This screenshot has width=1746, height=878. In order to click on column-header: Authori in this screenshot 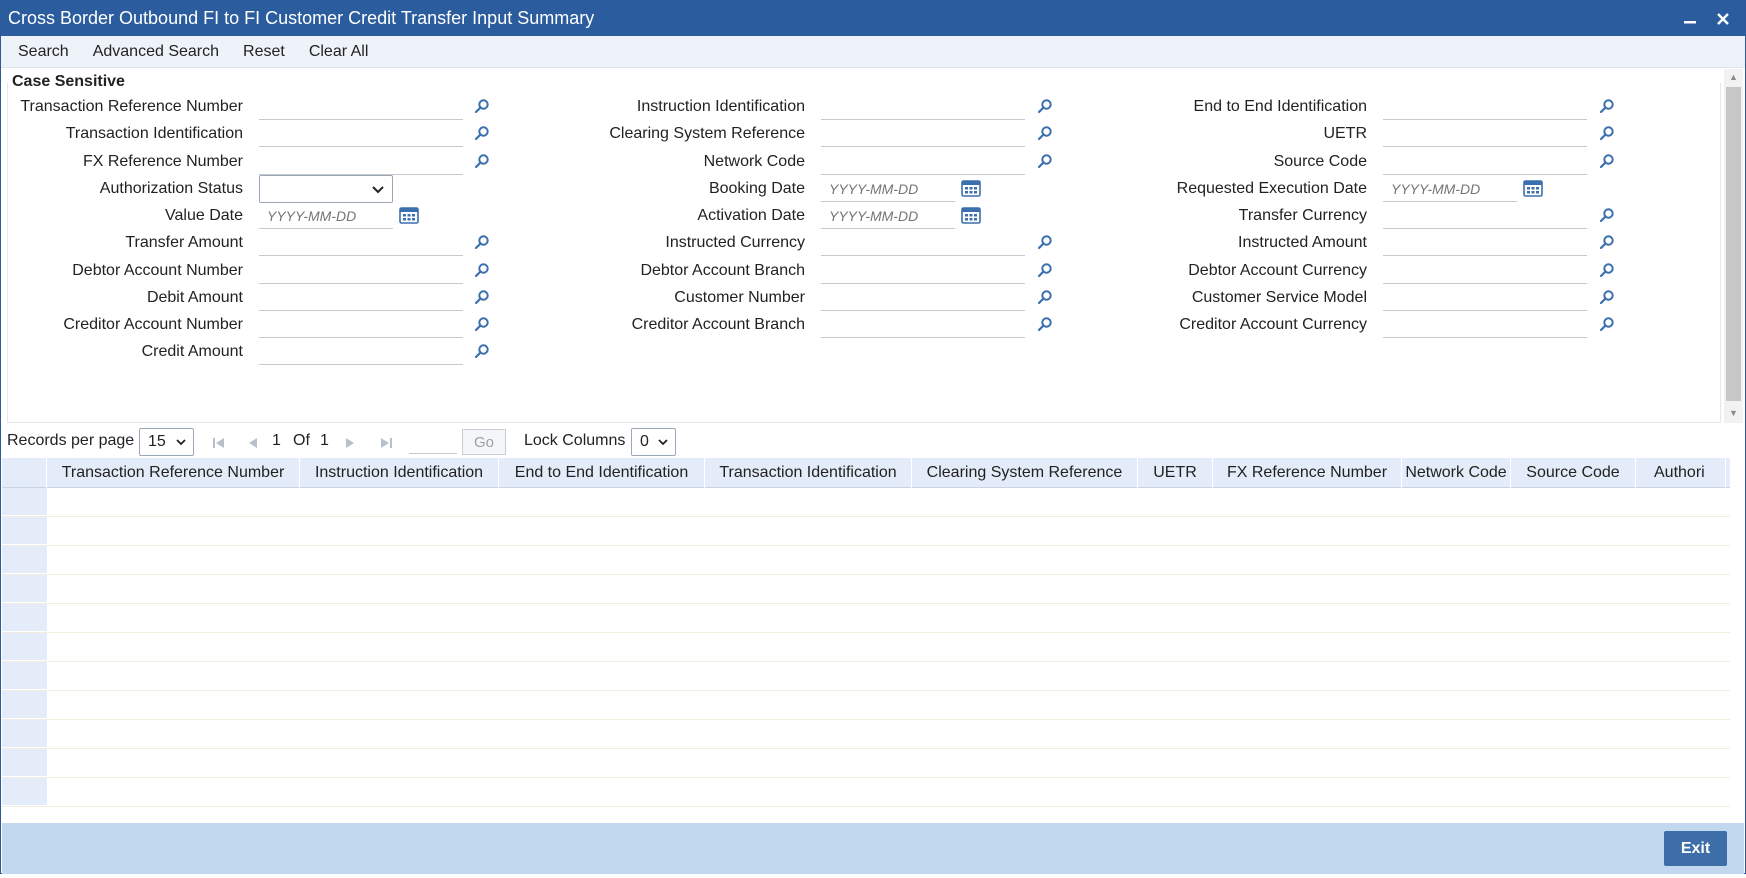, I will do `click(1681, 473)`.